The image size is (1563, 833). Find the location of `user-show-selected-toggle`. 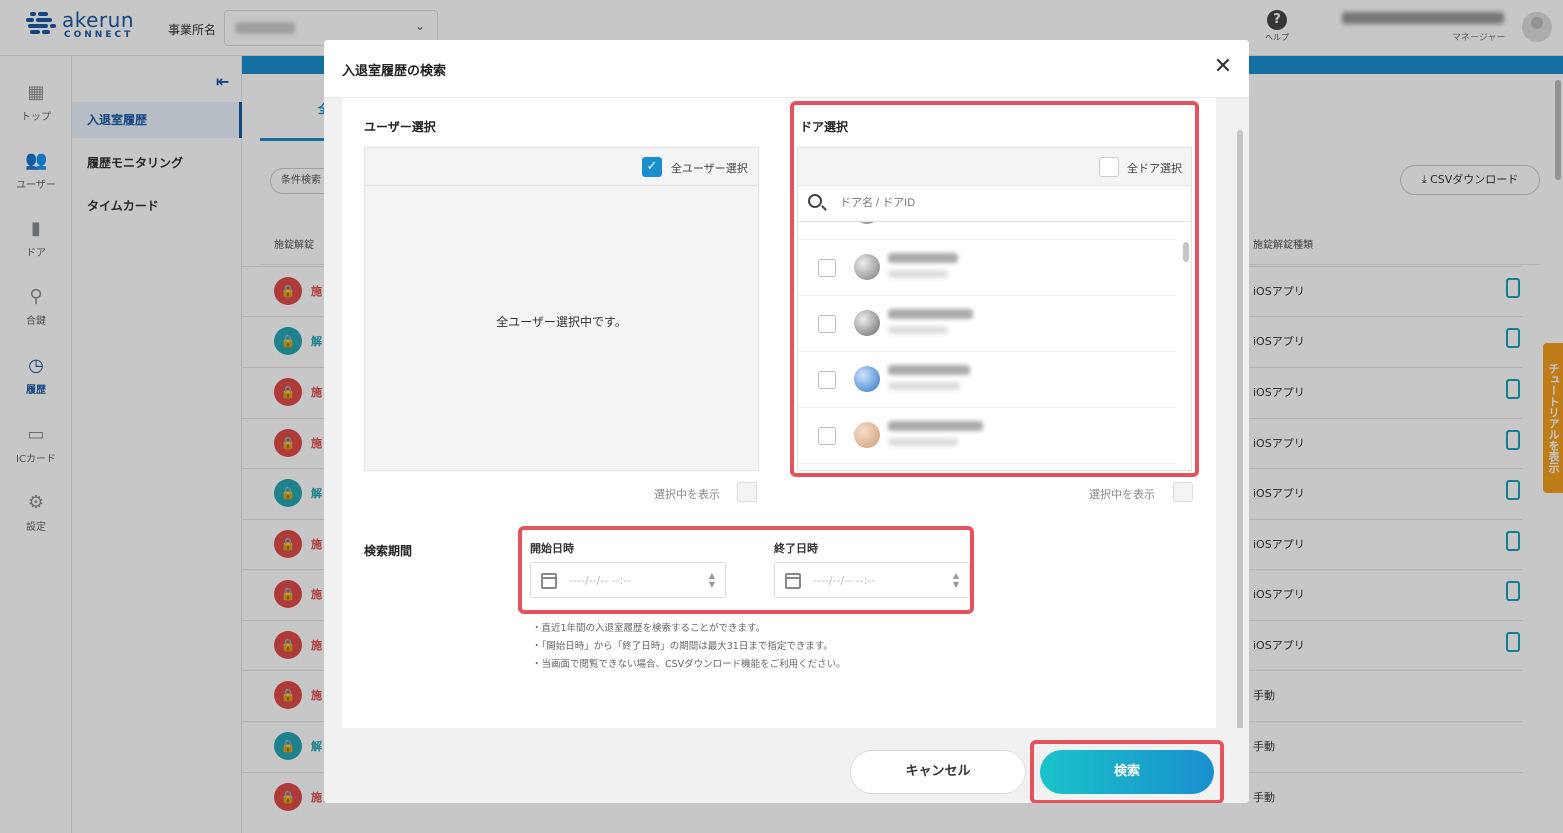

user-show-selected-toggle is located at coordinates (747, 492).